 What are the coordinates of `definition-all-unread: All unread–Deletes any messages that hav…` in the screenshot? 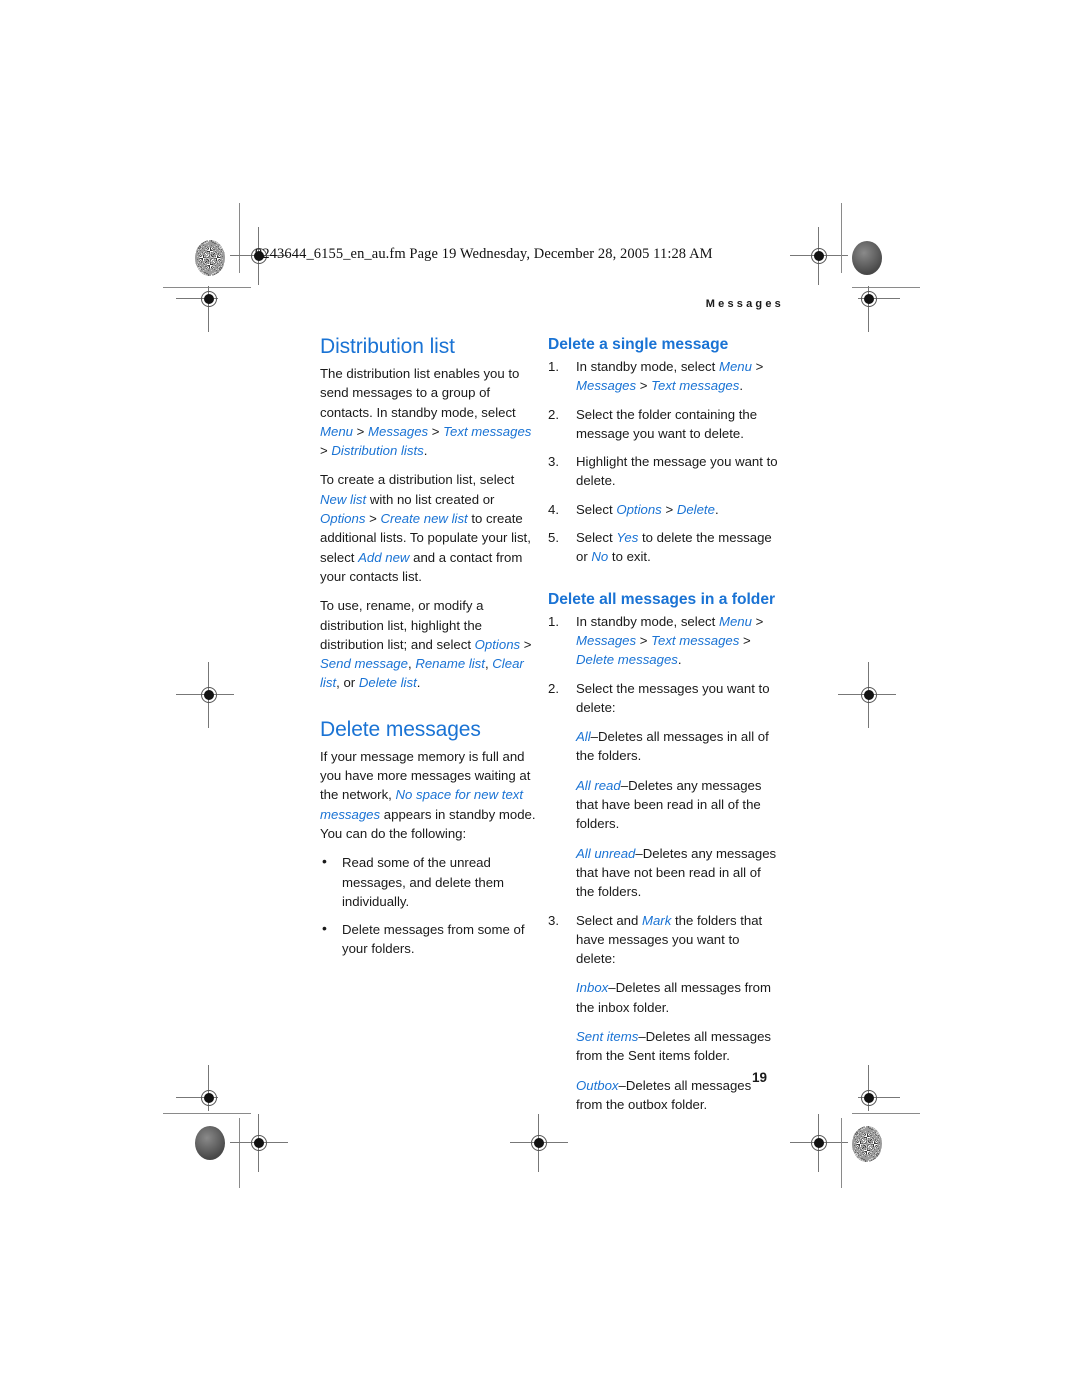 It's located at (677, 873).